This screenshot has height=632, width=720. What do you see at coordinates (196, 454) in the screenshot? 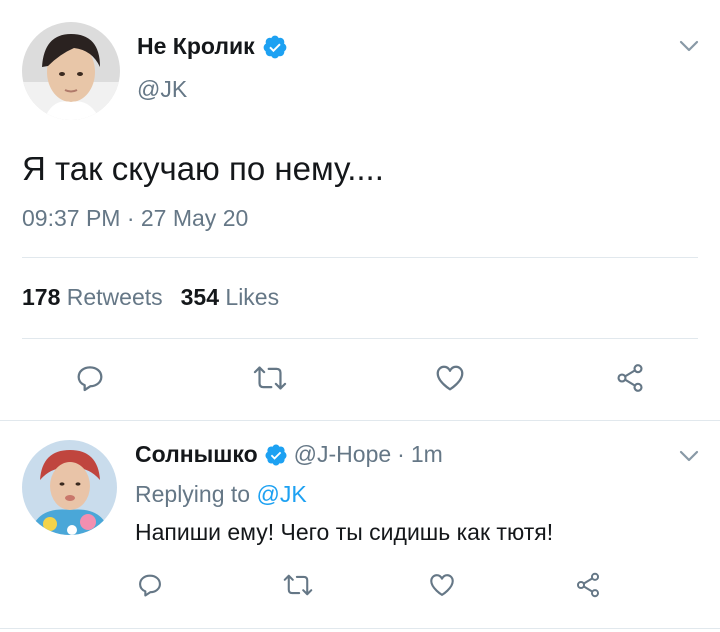
I see `reply-display-name: Солнышко` at bounding box center [196, 454].